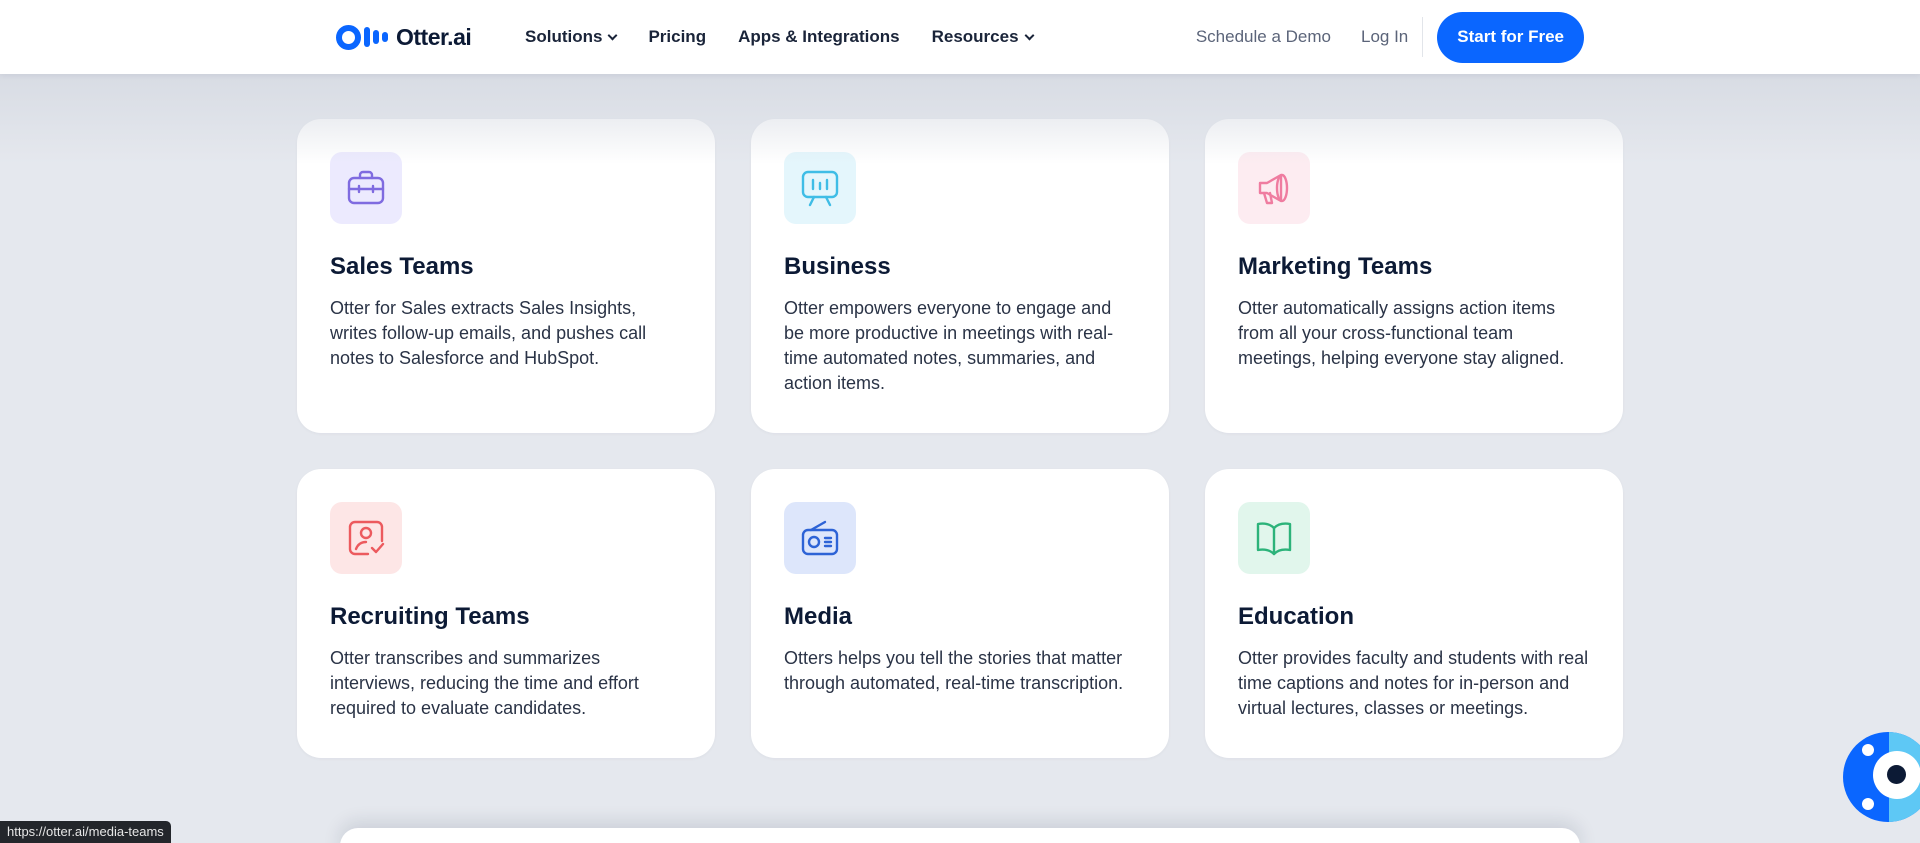 The height and width of the screenshot is (843, 1920). What do you see at coordinates (1868, 750) in the screenshot?
I see `otter-ear-icon` at bounding box center [1868, 750].